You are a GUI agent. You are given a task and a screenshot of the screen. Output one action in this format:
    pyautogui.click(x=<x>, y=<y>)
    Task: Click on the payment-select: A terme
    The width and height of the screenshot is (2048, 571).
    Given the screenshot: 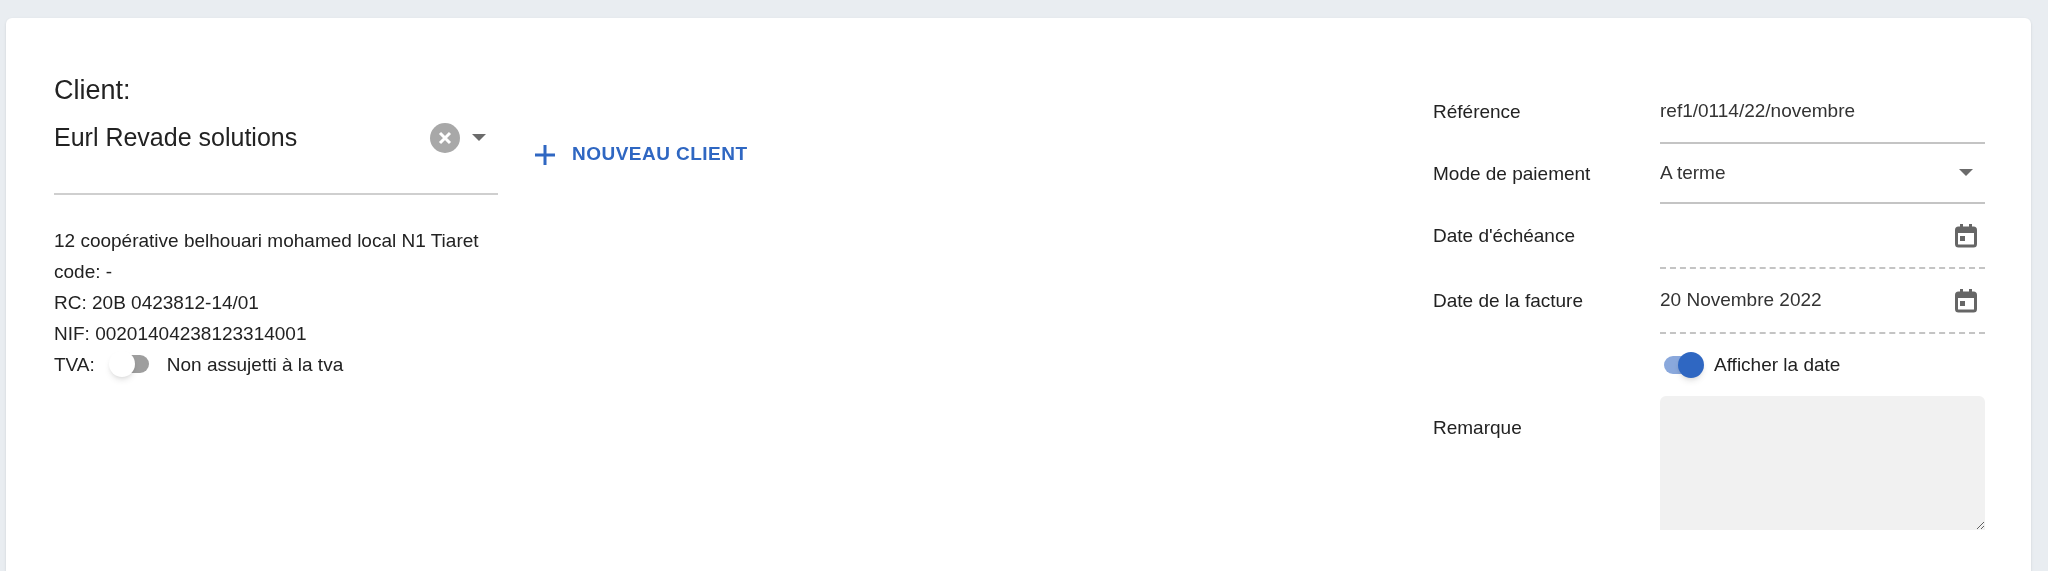 What is the action you would take?
    pyautogui.click(x=1822, y=174)
    